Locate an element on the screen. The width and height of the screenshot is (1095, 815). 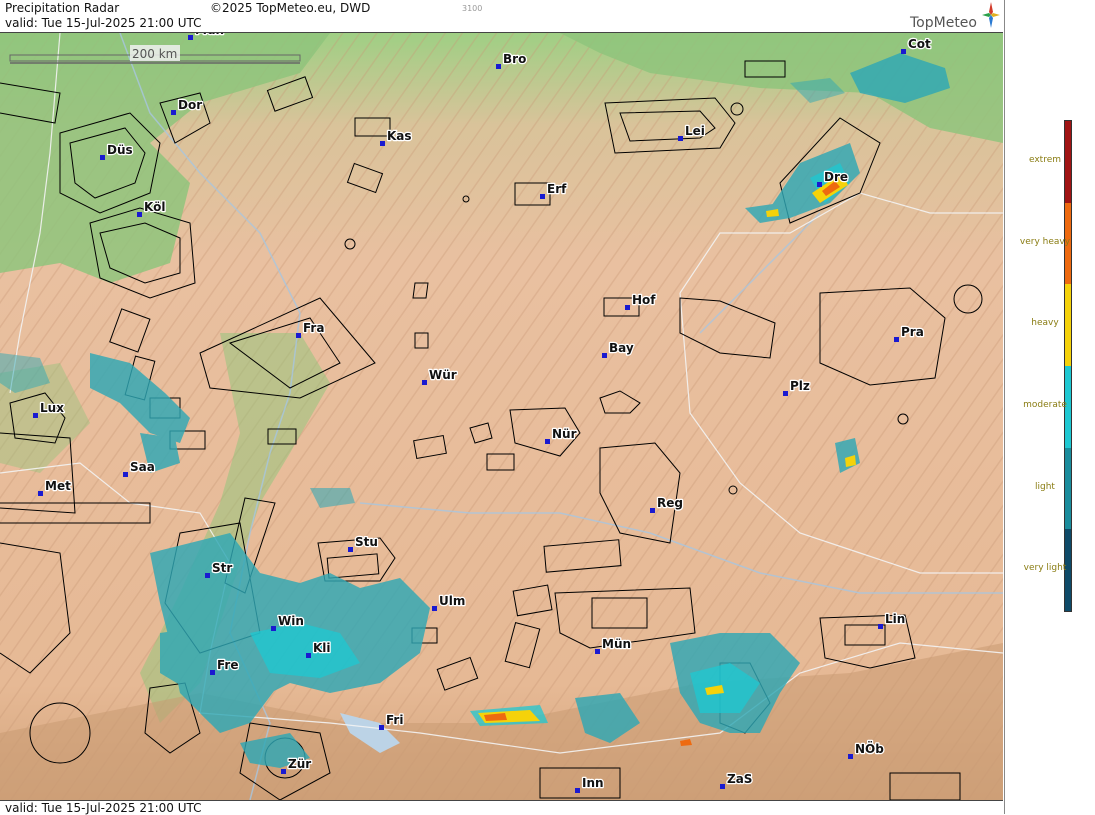
city-label: Inn is located at coordinates (593, 783).